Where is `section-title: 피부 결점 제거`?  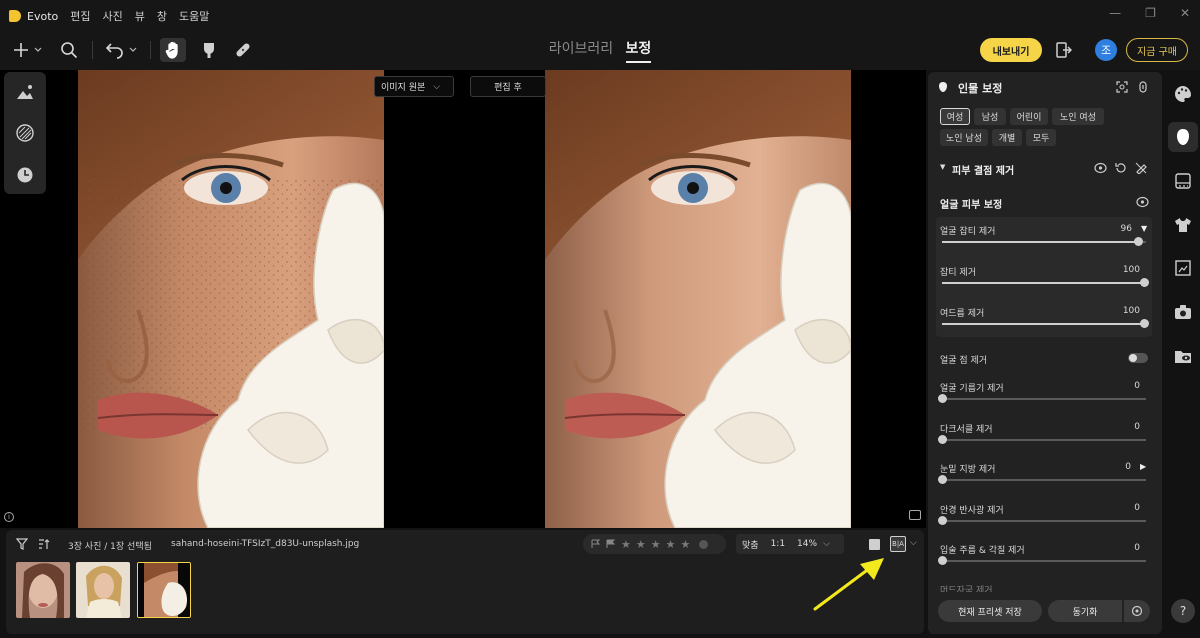 section-title: 피부 결점 제거 is located at coordinates (983, 171).